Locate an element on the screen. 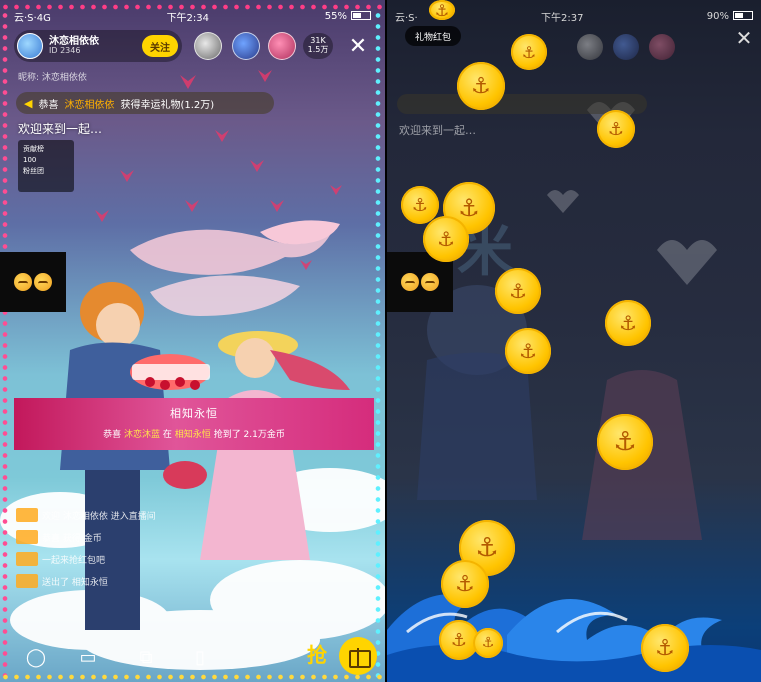 Image resolution: width=761 pixels, height=682 pixels. notice-bar: ◀ 恭喜 沐恋相依依 获得幸运礼物(1.2万) is located at coordinates (145, 103).